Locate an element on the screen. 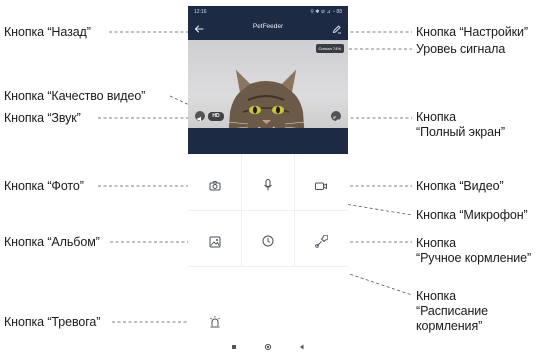  camera-icon is located at coordinates (215, 186).